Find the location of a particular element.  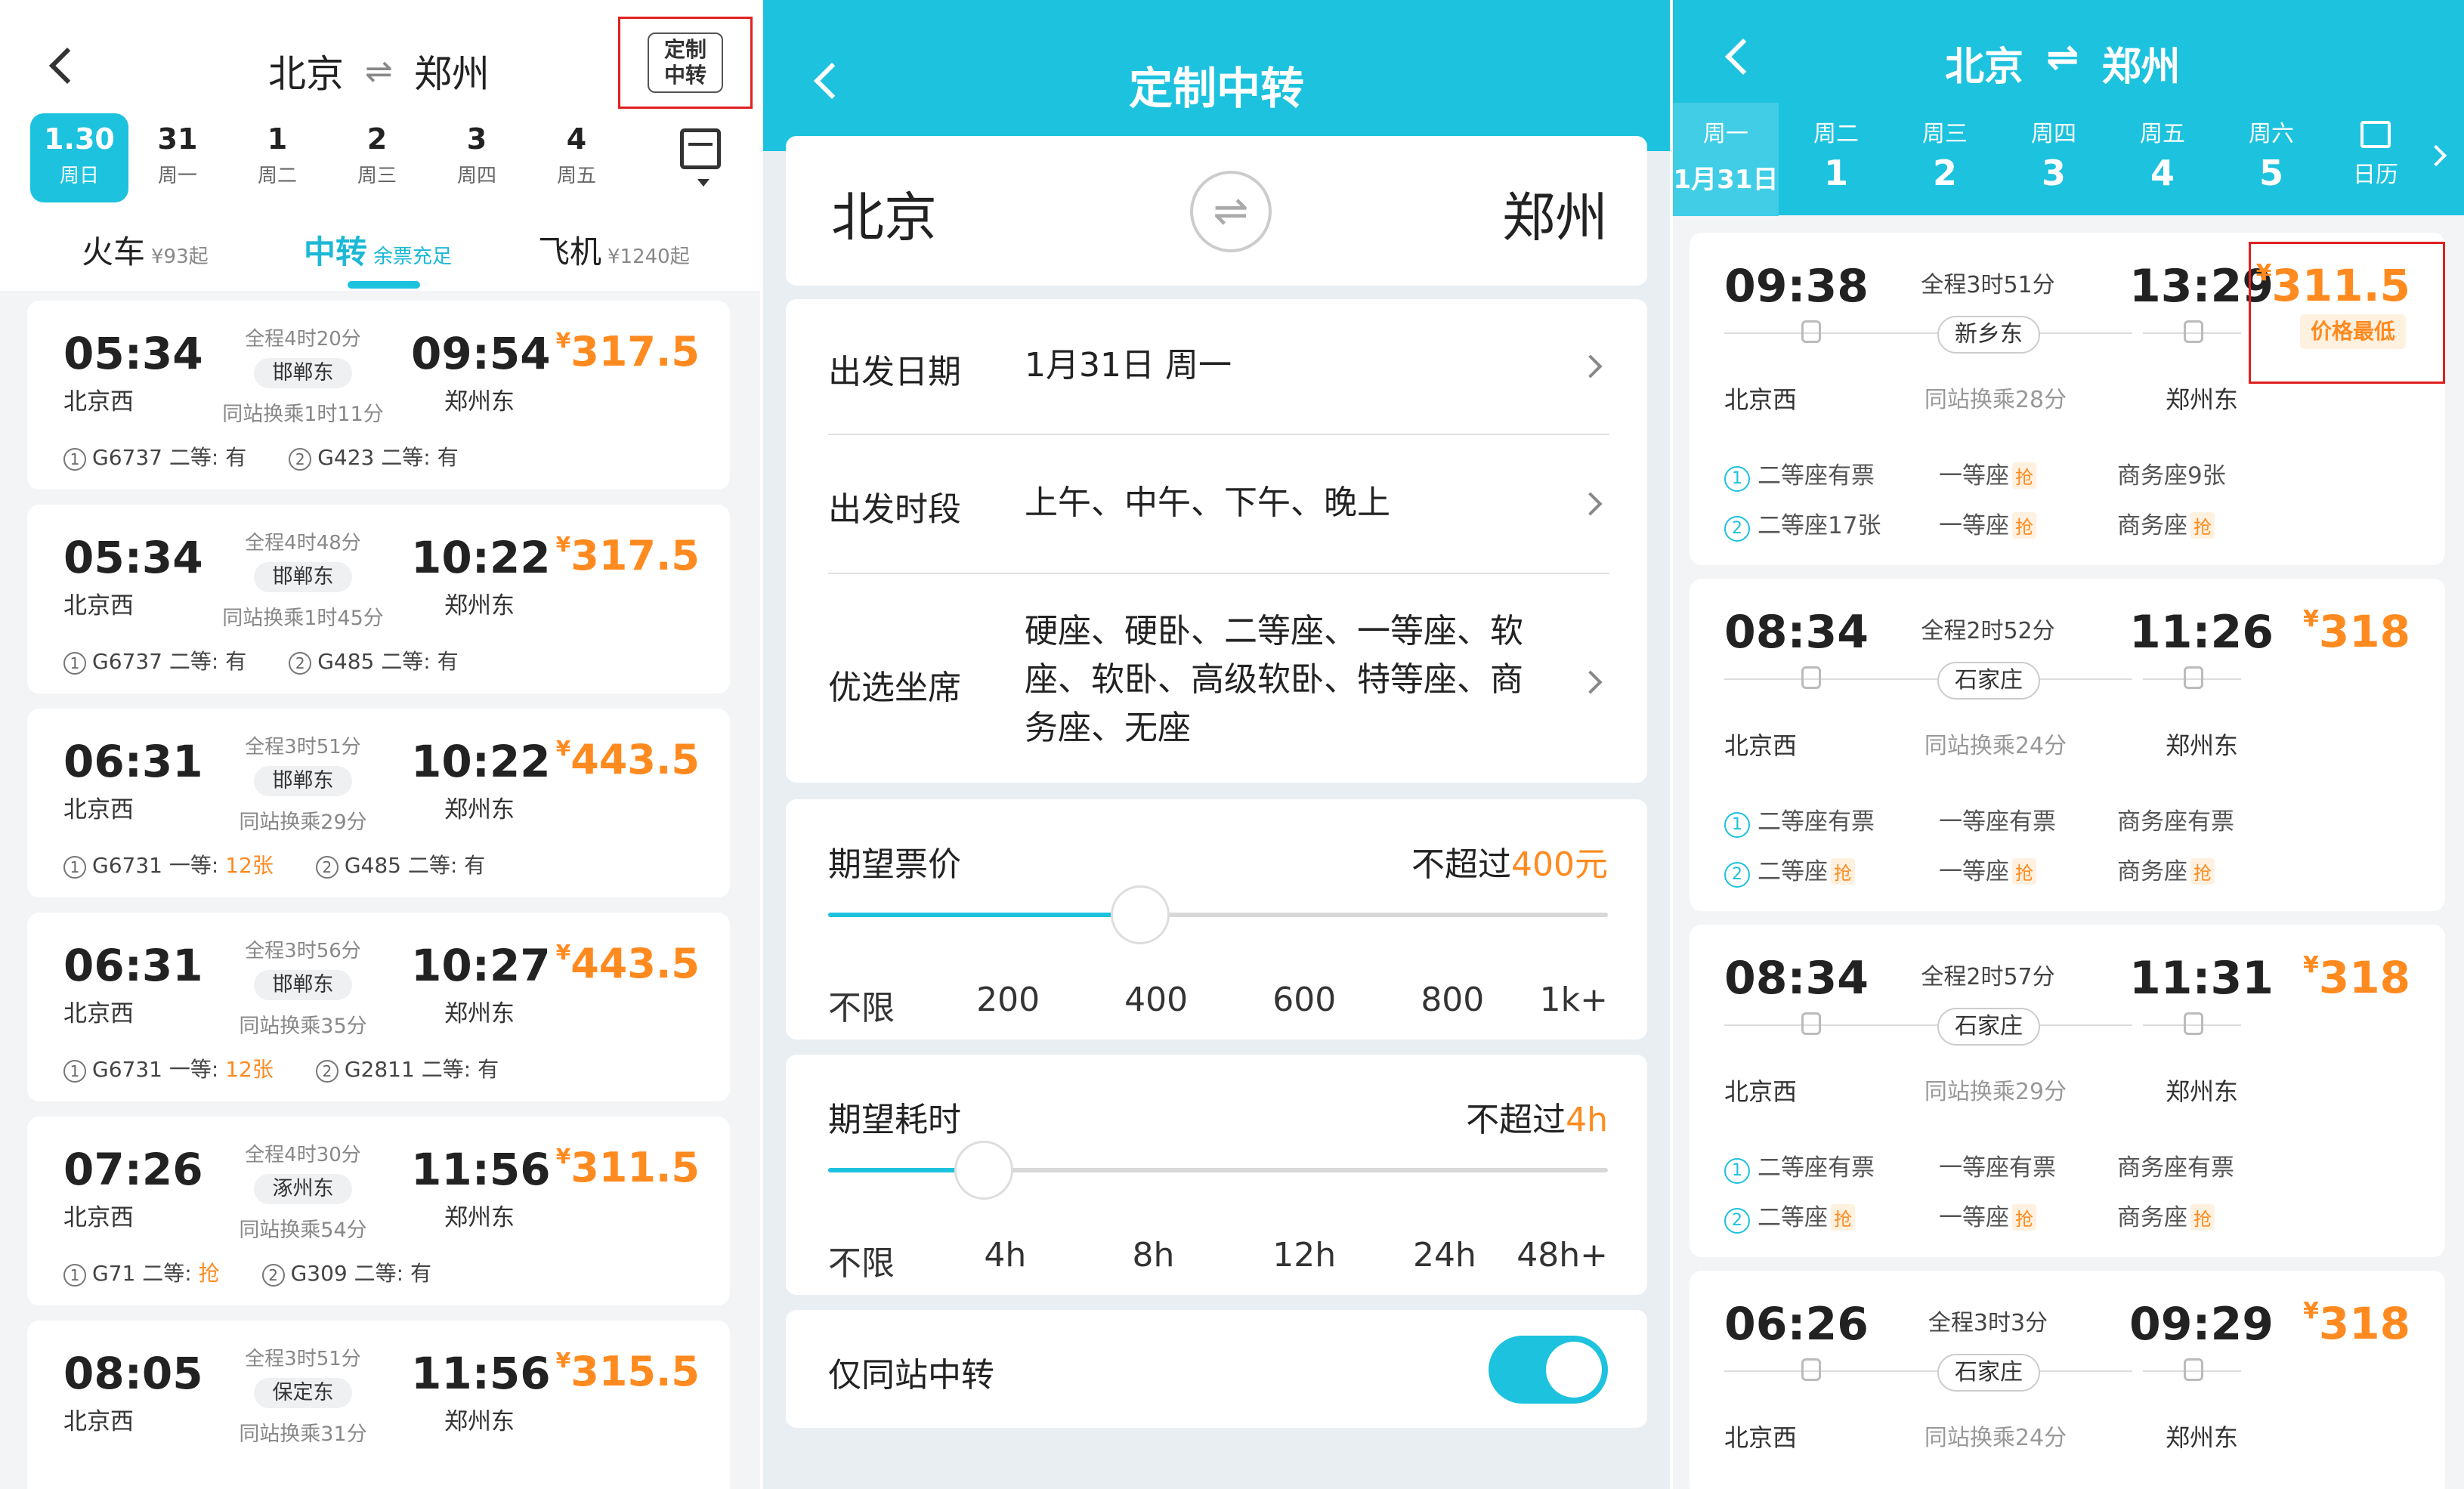

date-num: 1 is located at coordinates (1835, 173).